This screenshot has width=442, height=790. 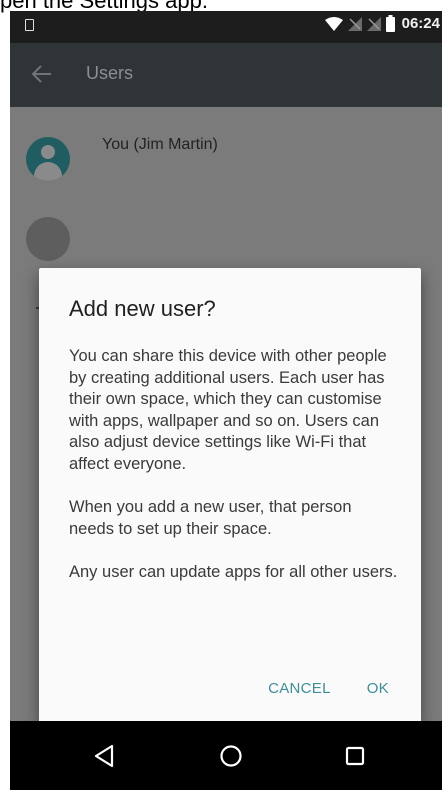 I want to click on dialog-title: Add new user?, so click(x=142, y=308).